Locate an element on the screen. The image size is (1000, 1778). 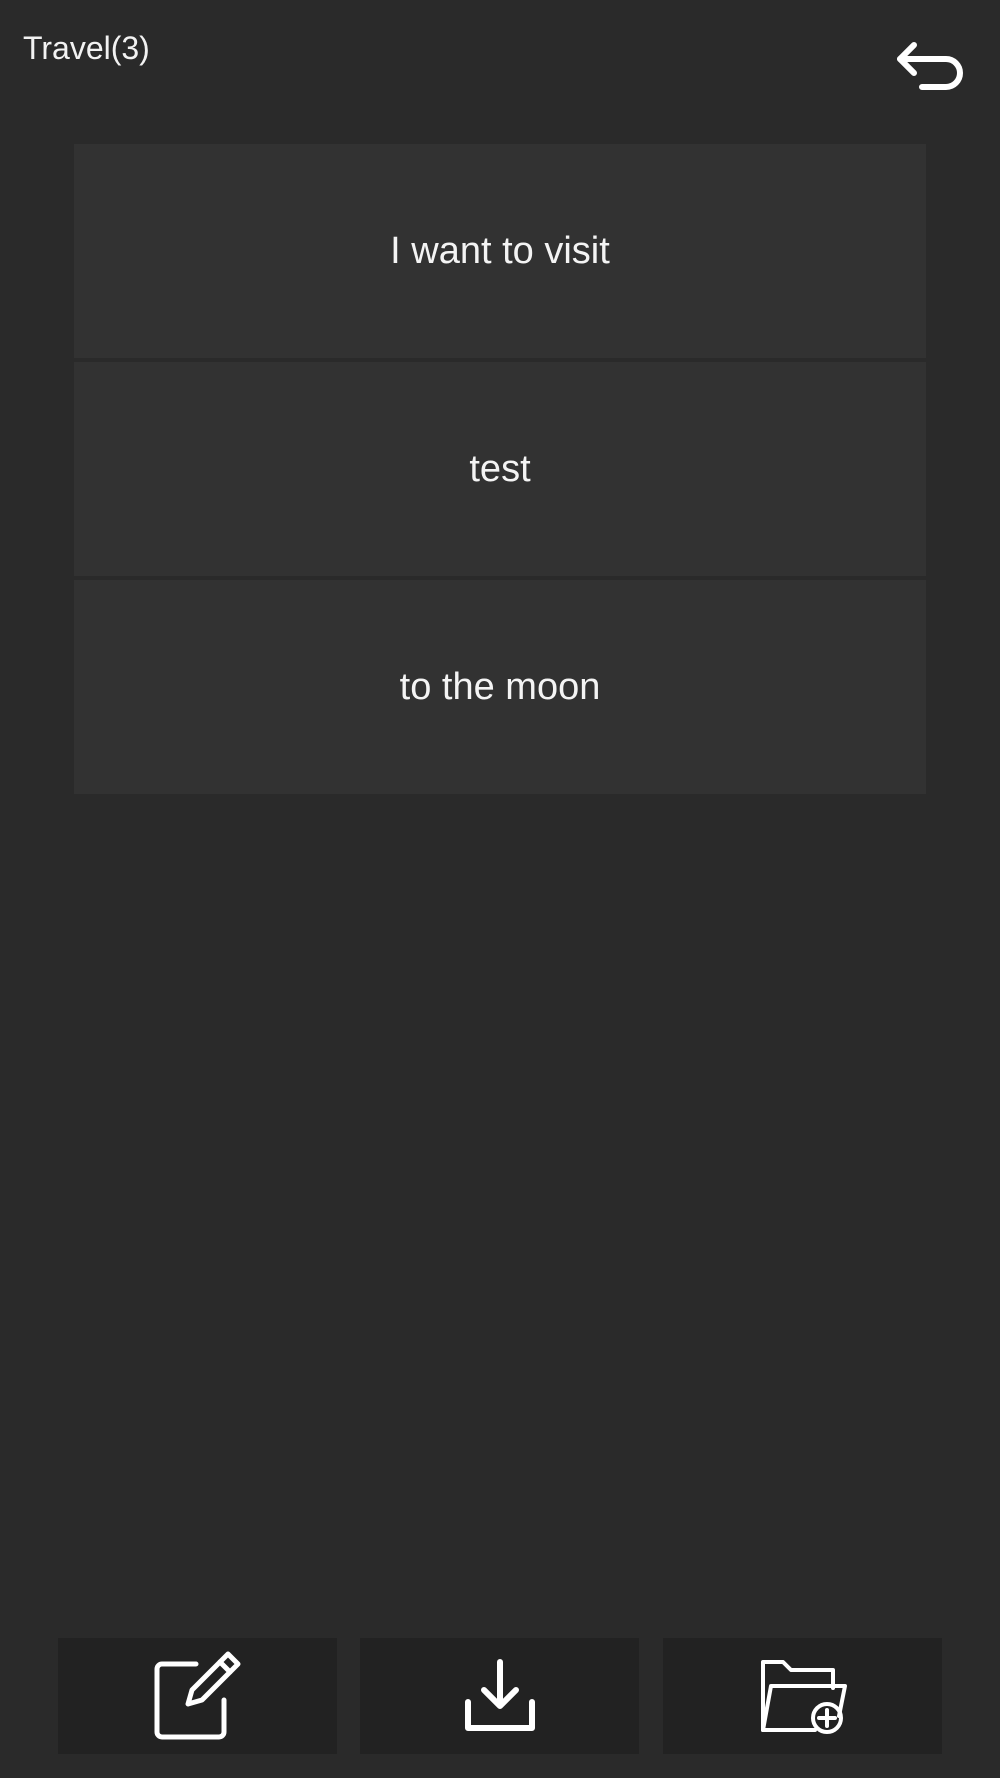
list-item-label: I want to visit is located at coordinates (500, 250).